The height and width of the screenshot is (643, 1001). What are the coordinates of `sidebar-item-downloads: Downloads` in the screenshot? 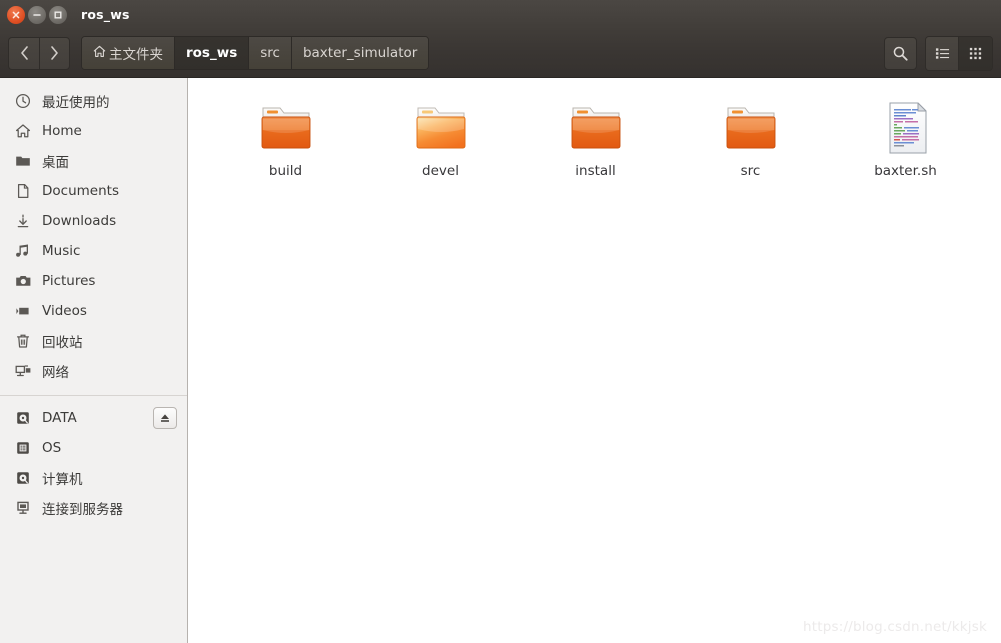 It's located at (93, 221).